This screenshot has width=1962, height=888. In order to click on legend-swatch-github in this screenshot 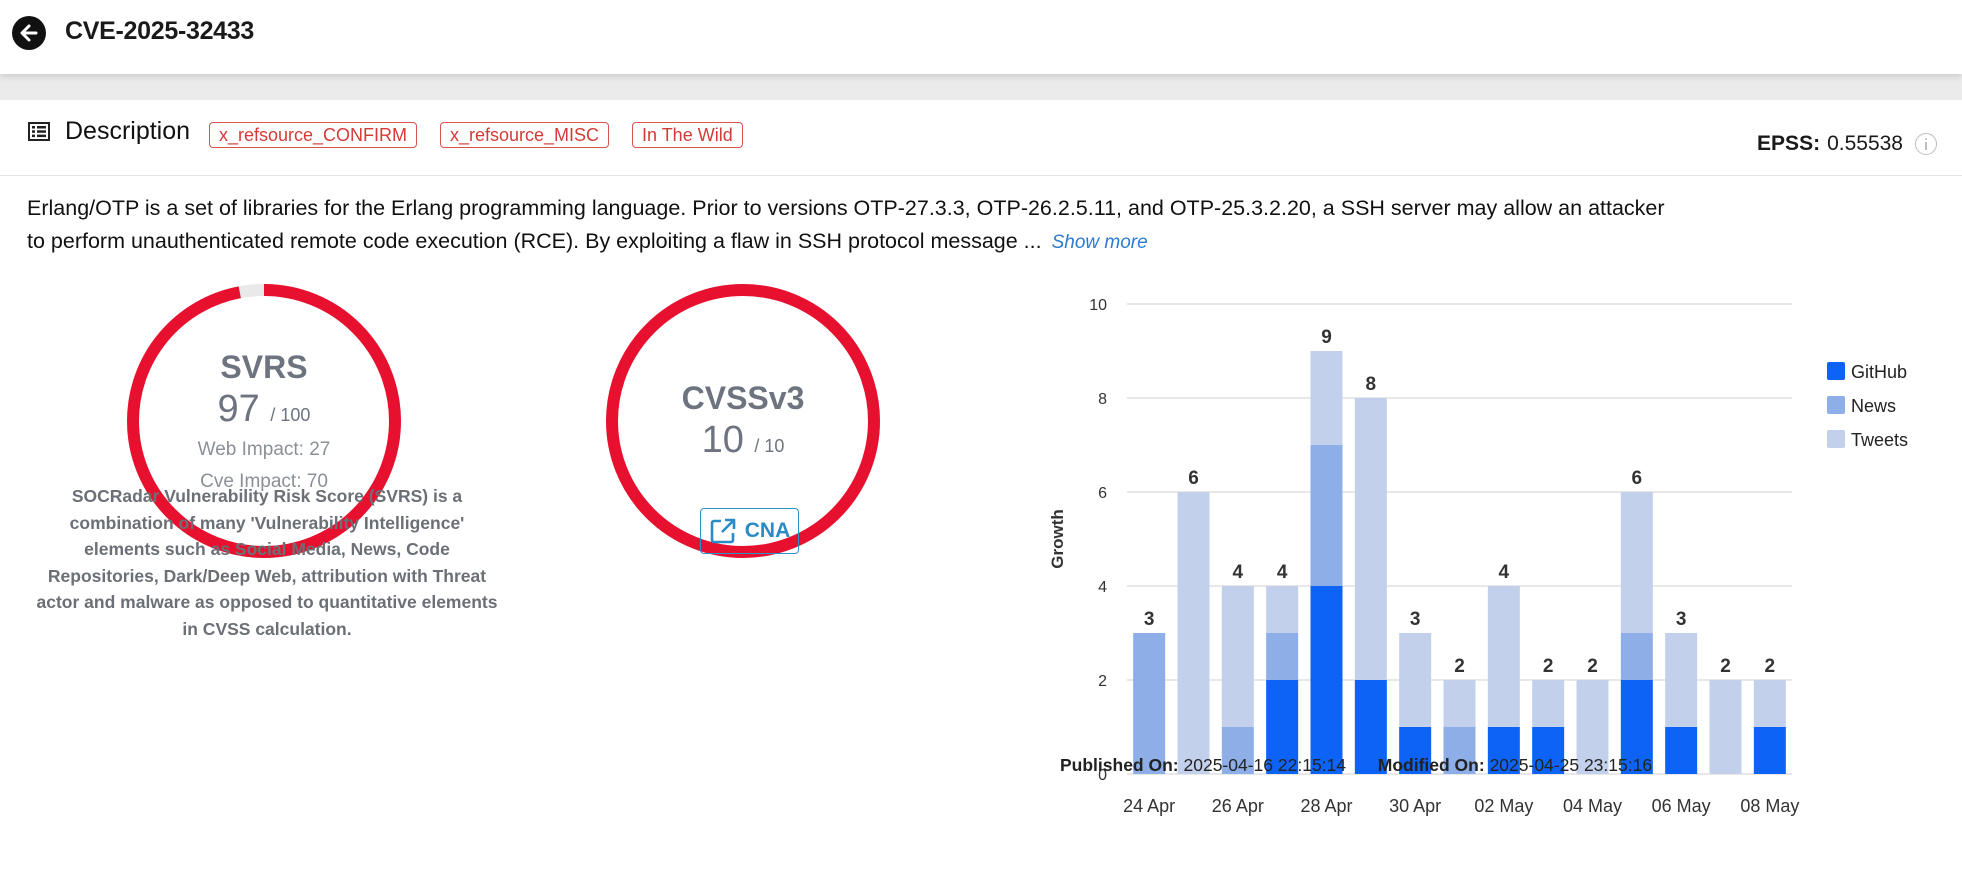, I will do `click(1836, 371)`.